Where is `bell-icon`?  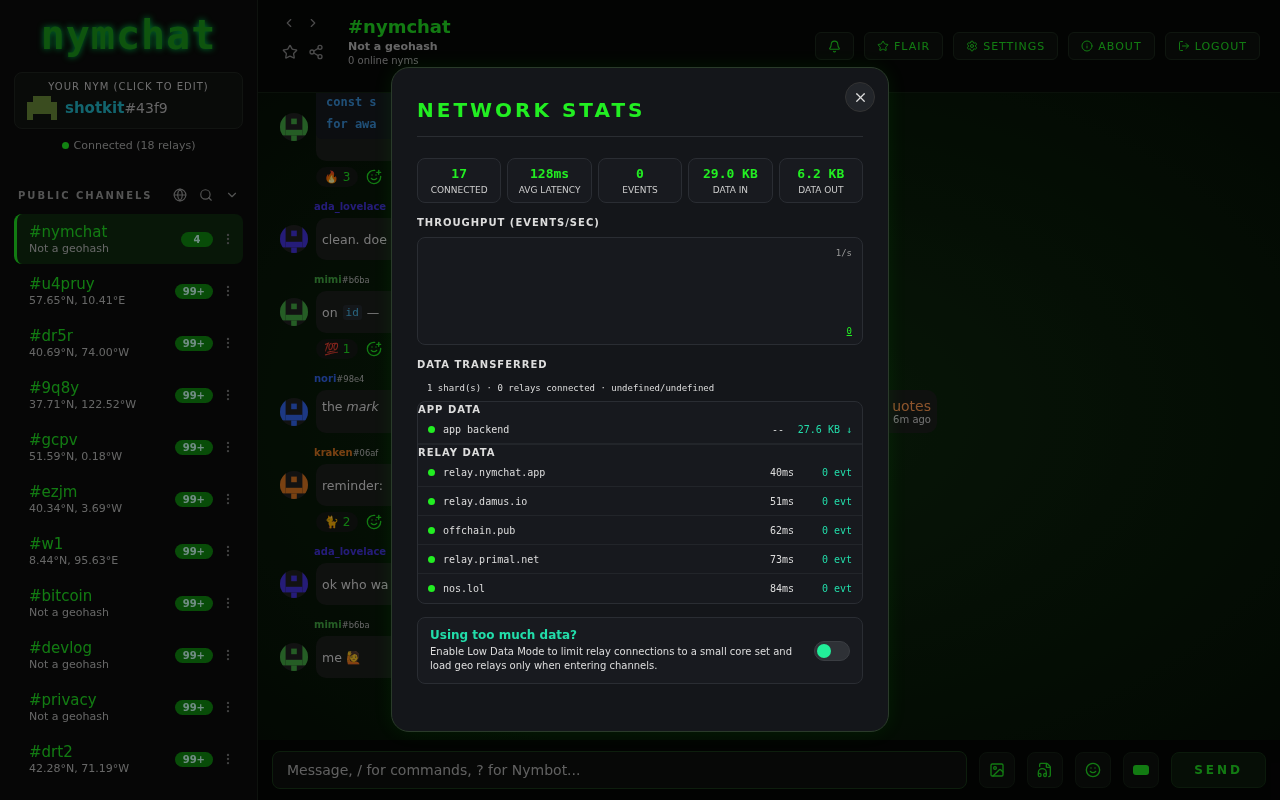 bell-icon is located at coordinates (835, 46).